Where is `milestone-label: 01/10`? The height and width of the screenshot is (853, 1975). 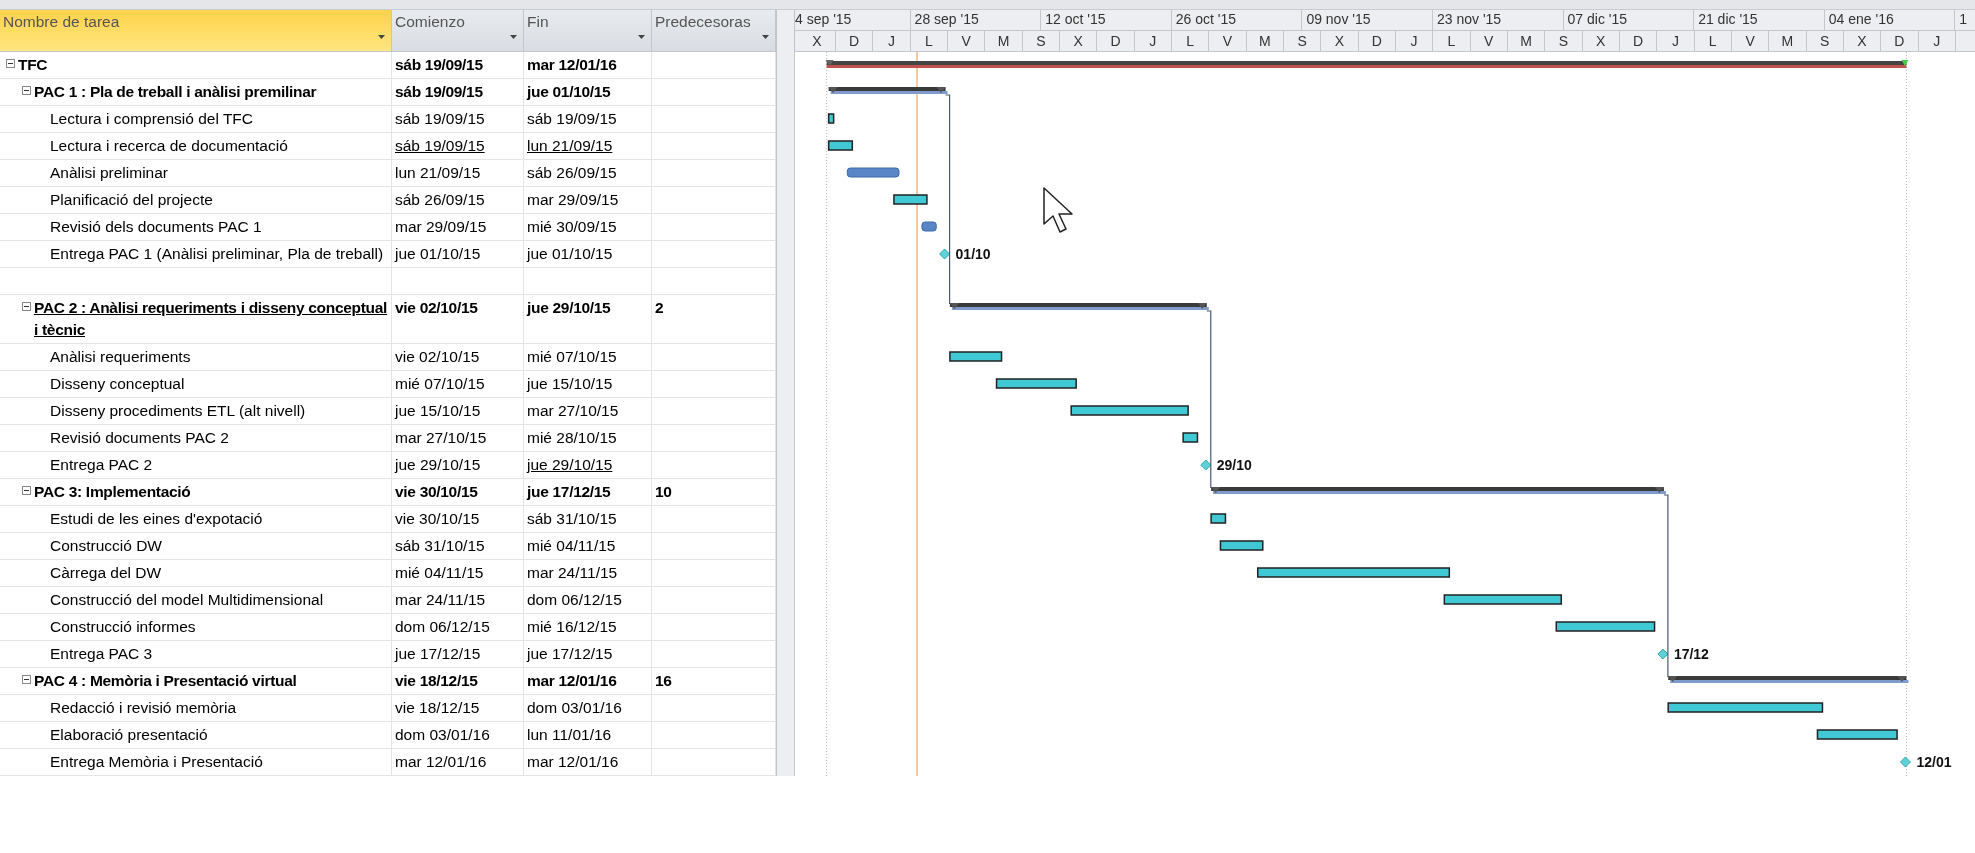
milestone-label: 01/10 is located at coordinates (973, 254).